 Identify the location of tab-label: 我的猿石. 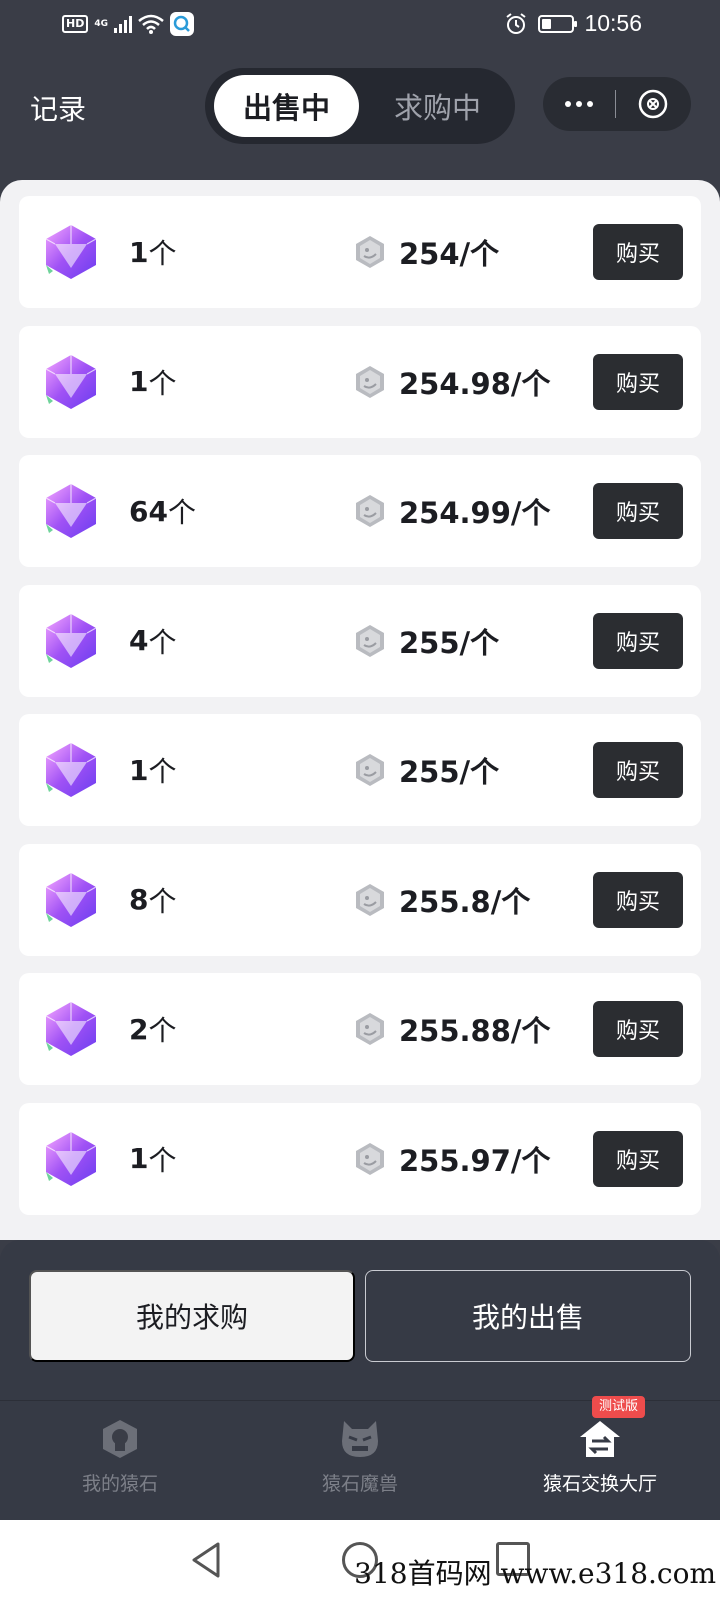
(119, 1484).